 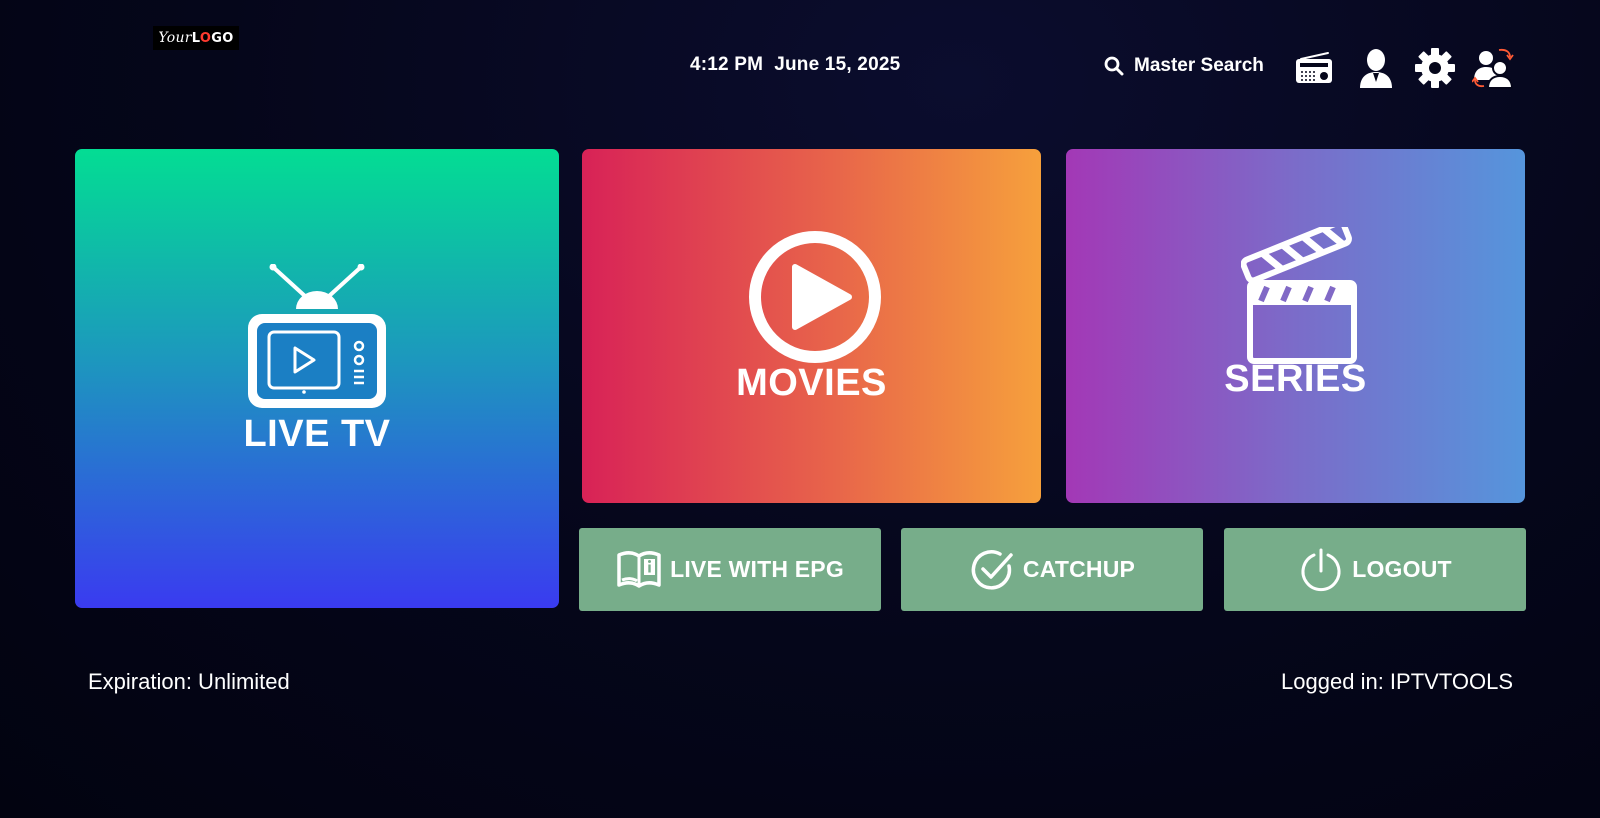 I want to click on app-logo: Your LOGO, so click(x=196, y=38).